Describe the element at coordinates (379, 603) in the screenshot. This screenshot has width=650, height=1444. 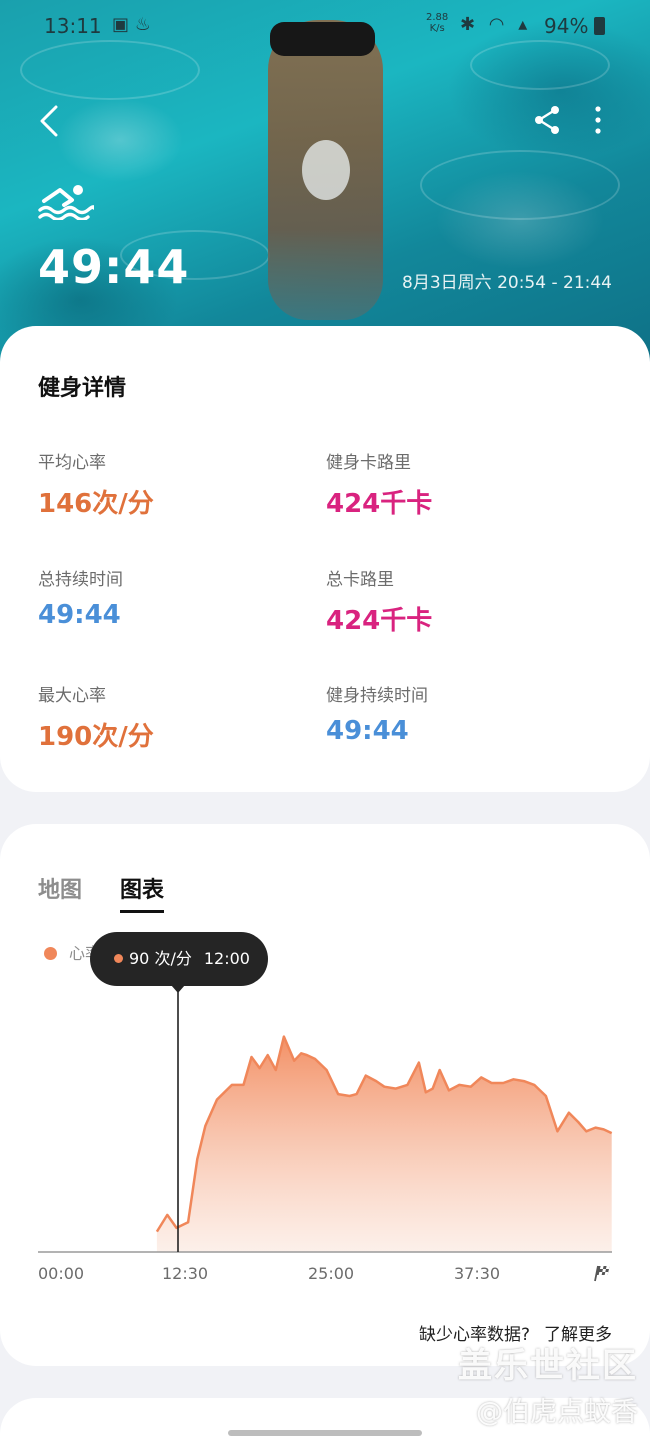
I see `metric-total-calories: 总卡路里 424千卡` at that location.